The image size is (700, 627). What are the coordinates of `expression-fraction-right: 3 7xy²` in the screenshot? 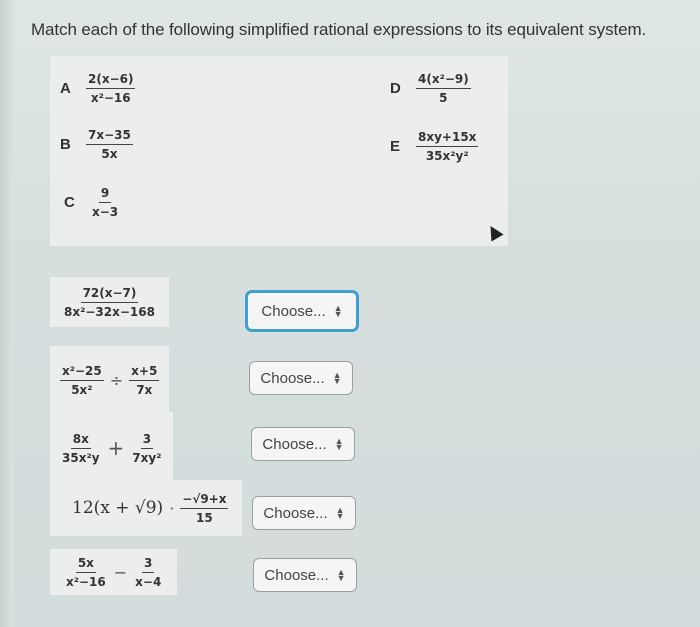 It's located at (147, 448).